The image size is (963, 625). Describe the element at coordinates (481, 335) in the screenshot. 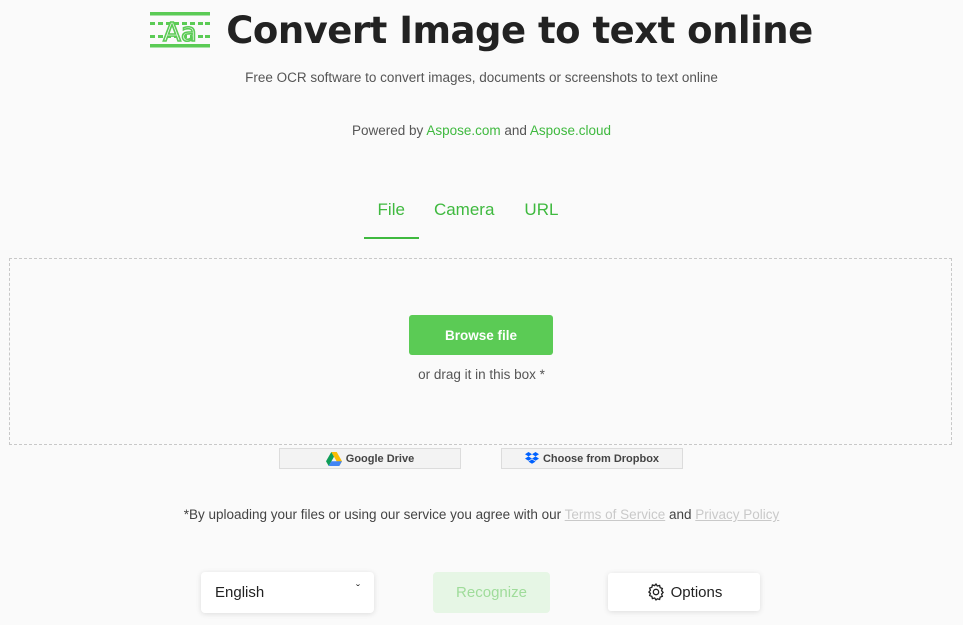

I see `browse-file-button: Browse file` at that location.